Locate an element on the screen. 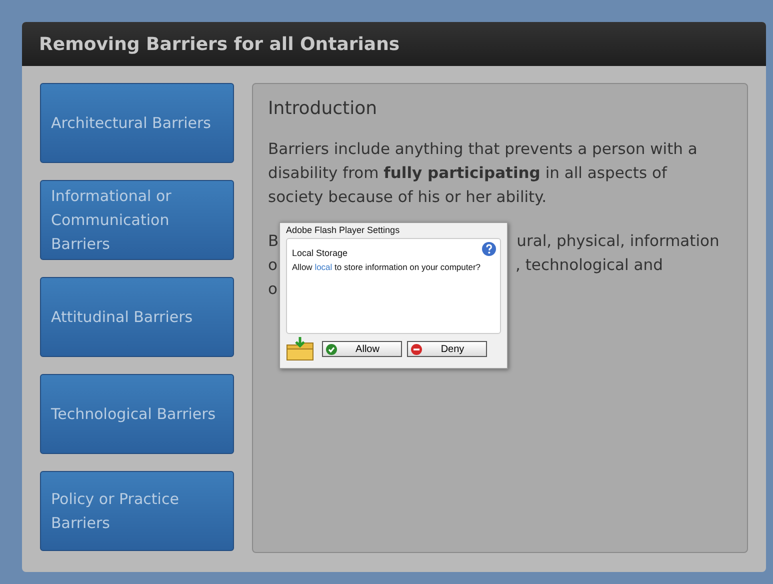 The image size is (773, 584). topic-button: Architectural Barriers is located at coordinates (137, 123).